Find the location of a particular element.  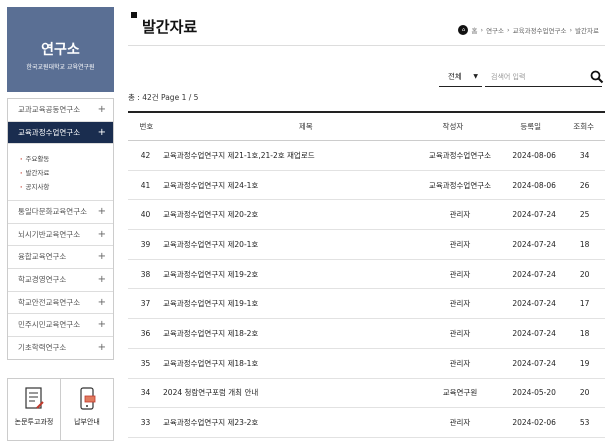

row-views: 20 is located at coordinates (584, 393).